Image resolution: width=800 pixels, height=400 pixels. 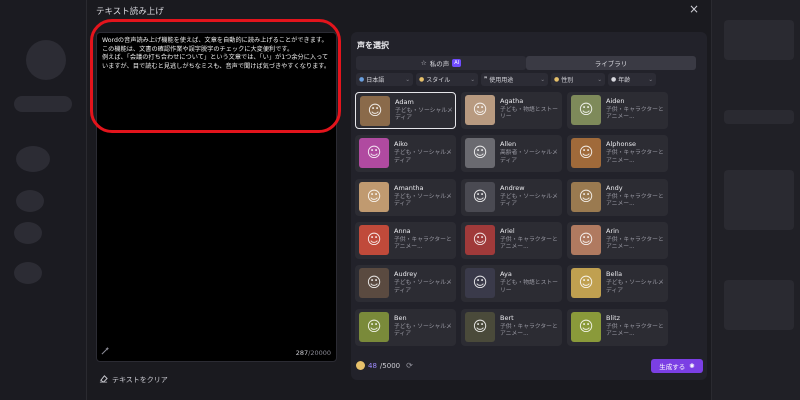 What do you see at coordinates (613, 230) in the screenshot?
I see `voice-name: Arin` at bounding box center [613, 230].